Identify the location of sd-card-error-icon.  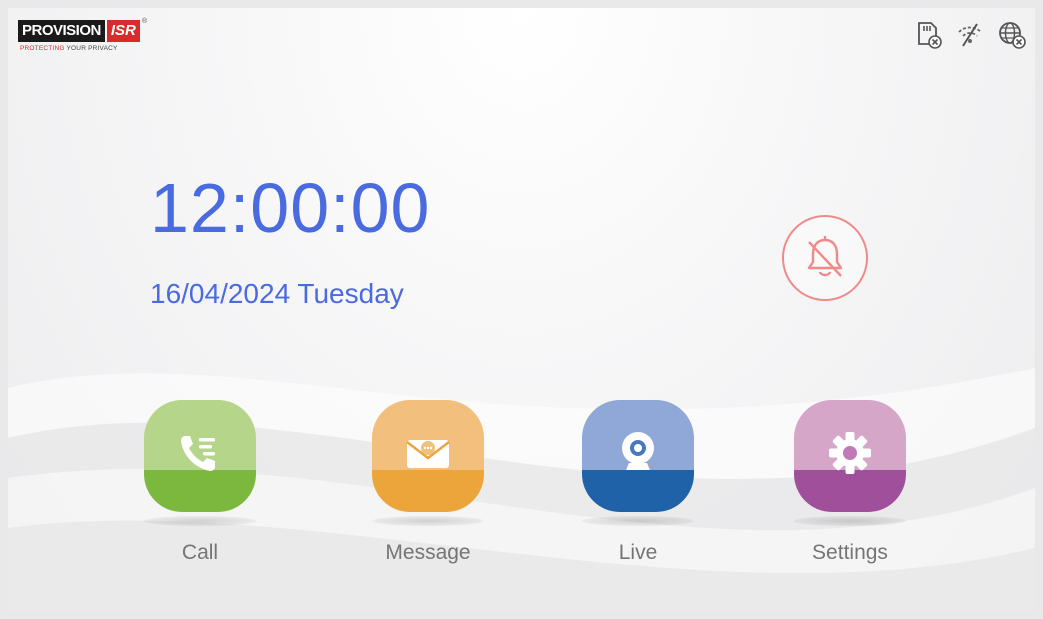
(928, 35).